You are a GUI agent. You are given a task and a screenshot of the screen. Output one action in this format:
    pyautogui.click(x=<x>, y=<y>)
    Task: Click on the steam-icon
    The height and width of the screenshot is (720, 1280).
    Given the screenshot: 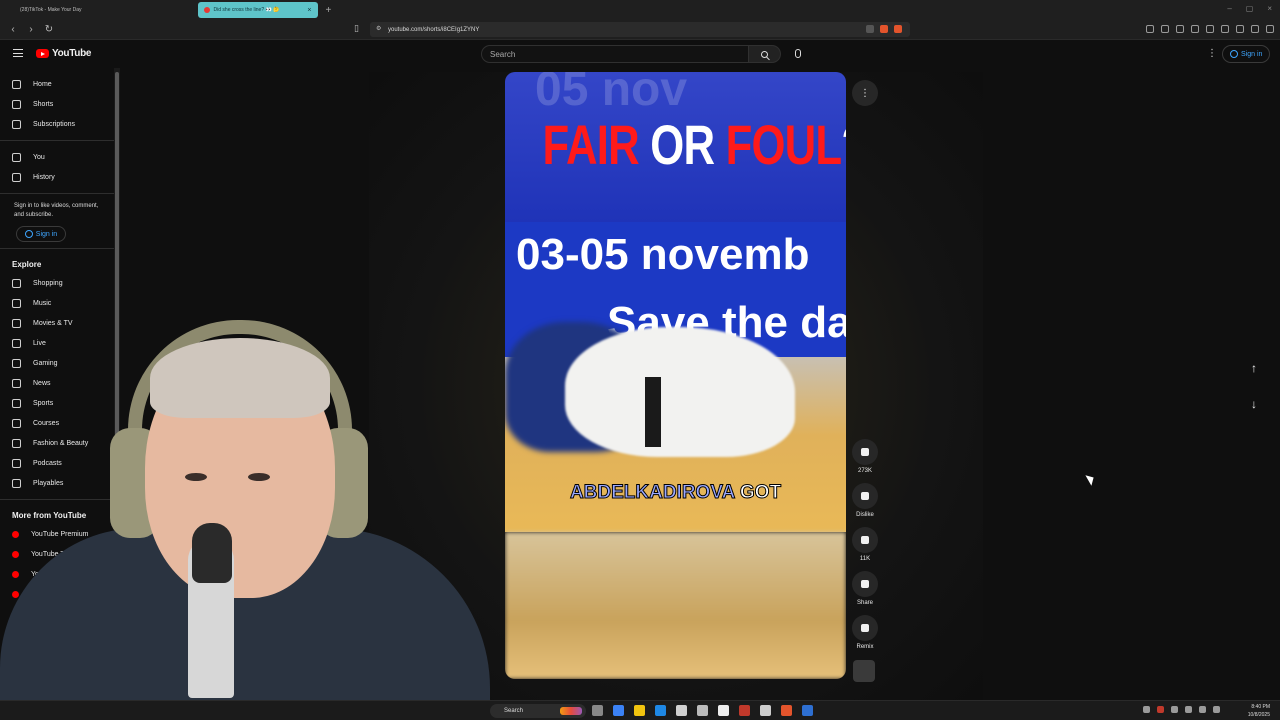 What is the action you would take?
    pyautogui.click(x=807, y=710)
    